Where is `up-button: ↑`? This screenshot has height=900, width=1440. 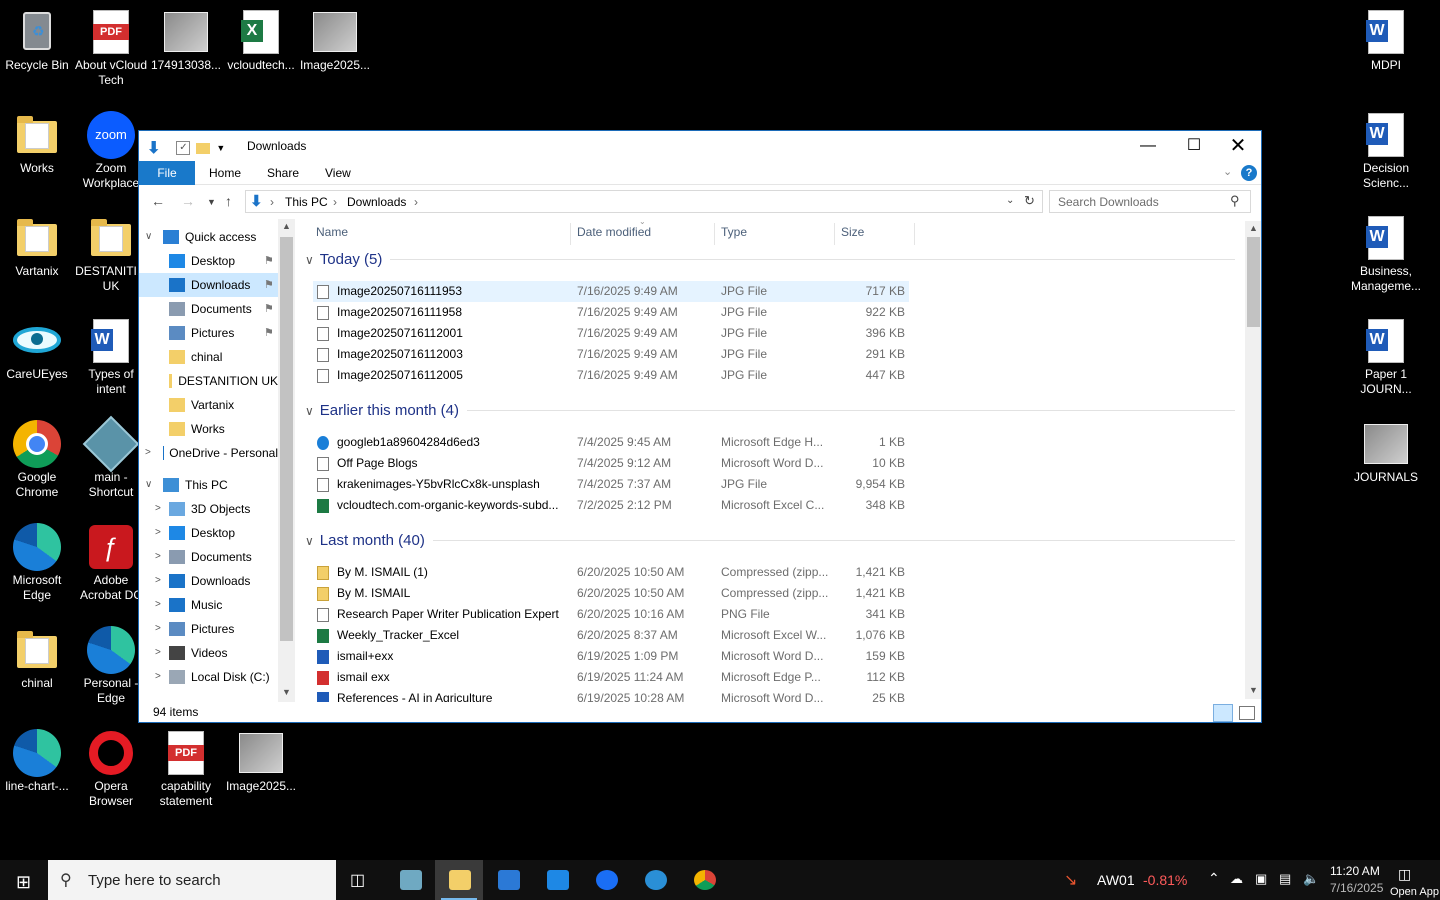
up-button: ↑ is located at coordinates (228, 201).